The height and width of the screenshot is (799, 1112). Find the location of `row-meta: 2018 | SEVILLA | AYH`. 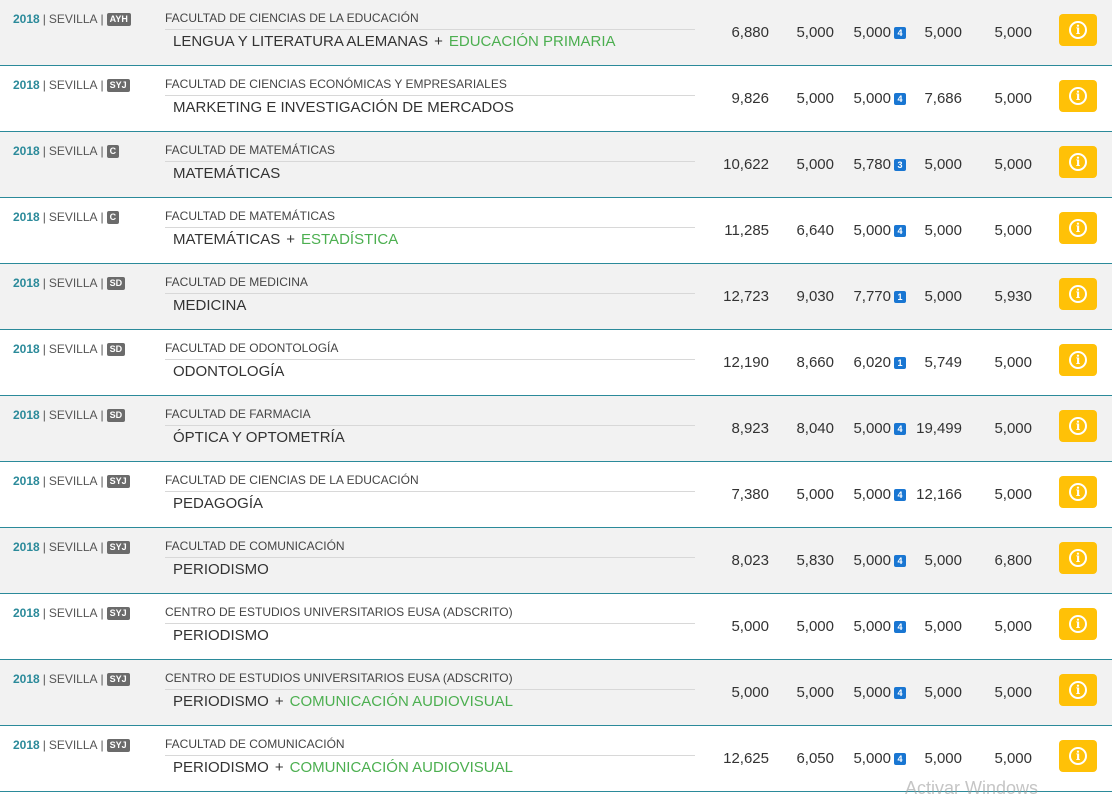

row-meta: 2018 | SEVILLA | AYH is located at coordinates (72, 19).